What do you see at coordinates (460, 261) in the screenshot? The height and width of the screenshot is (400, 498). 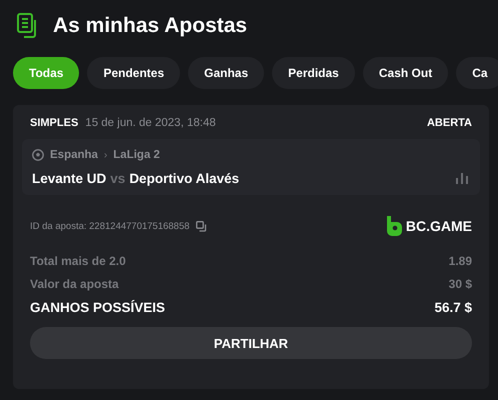 I see `summary-value: 1.89` at bounding box center [460, 261].